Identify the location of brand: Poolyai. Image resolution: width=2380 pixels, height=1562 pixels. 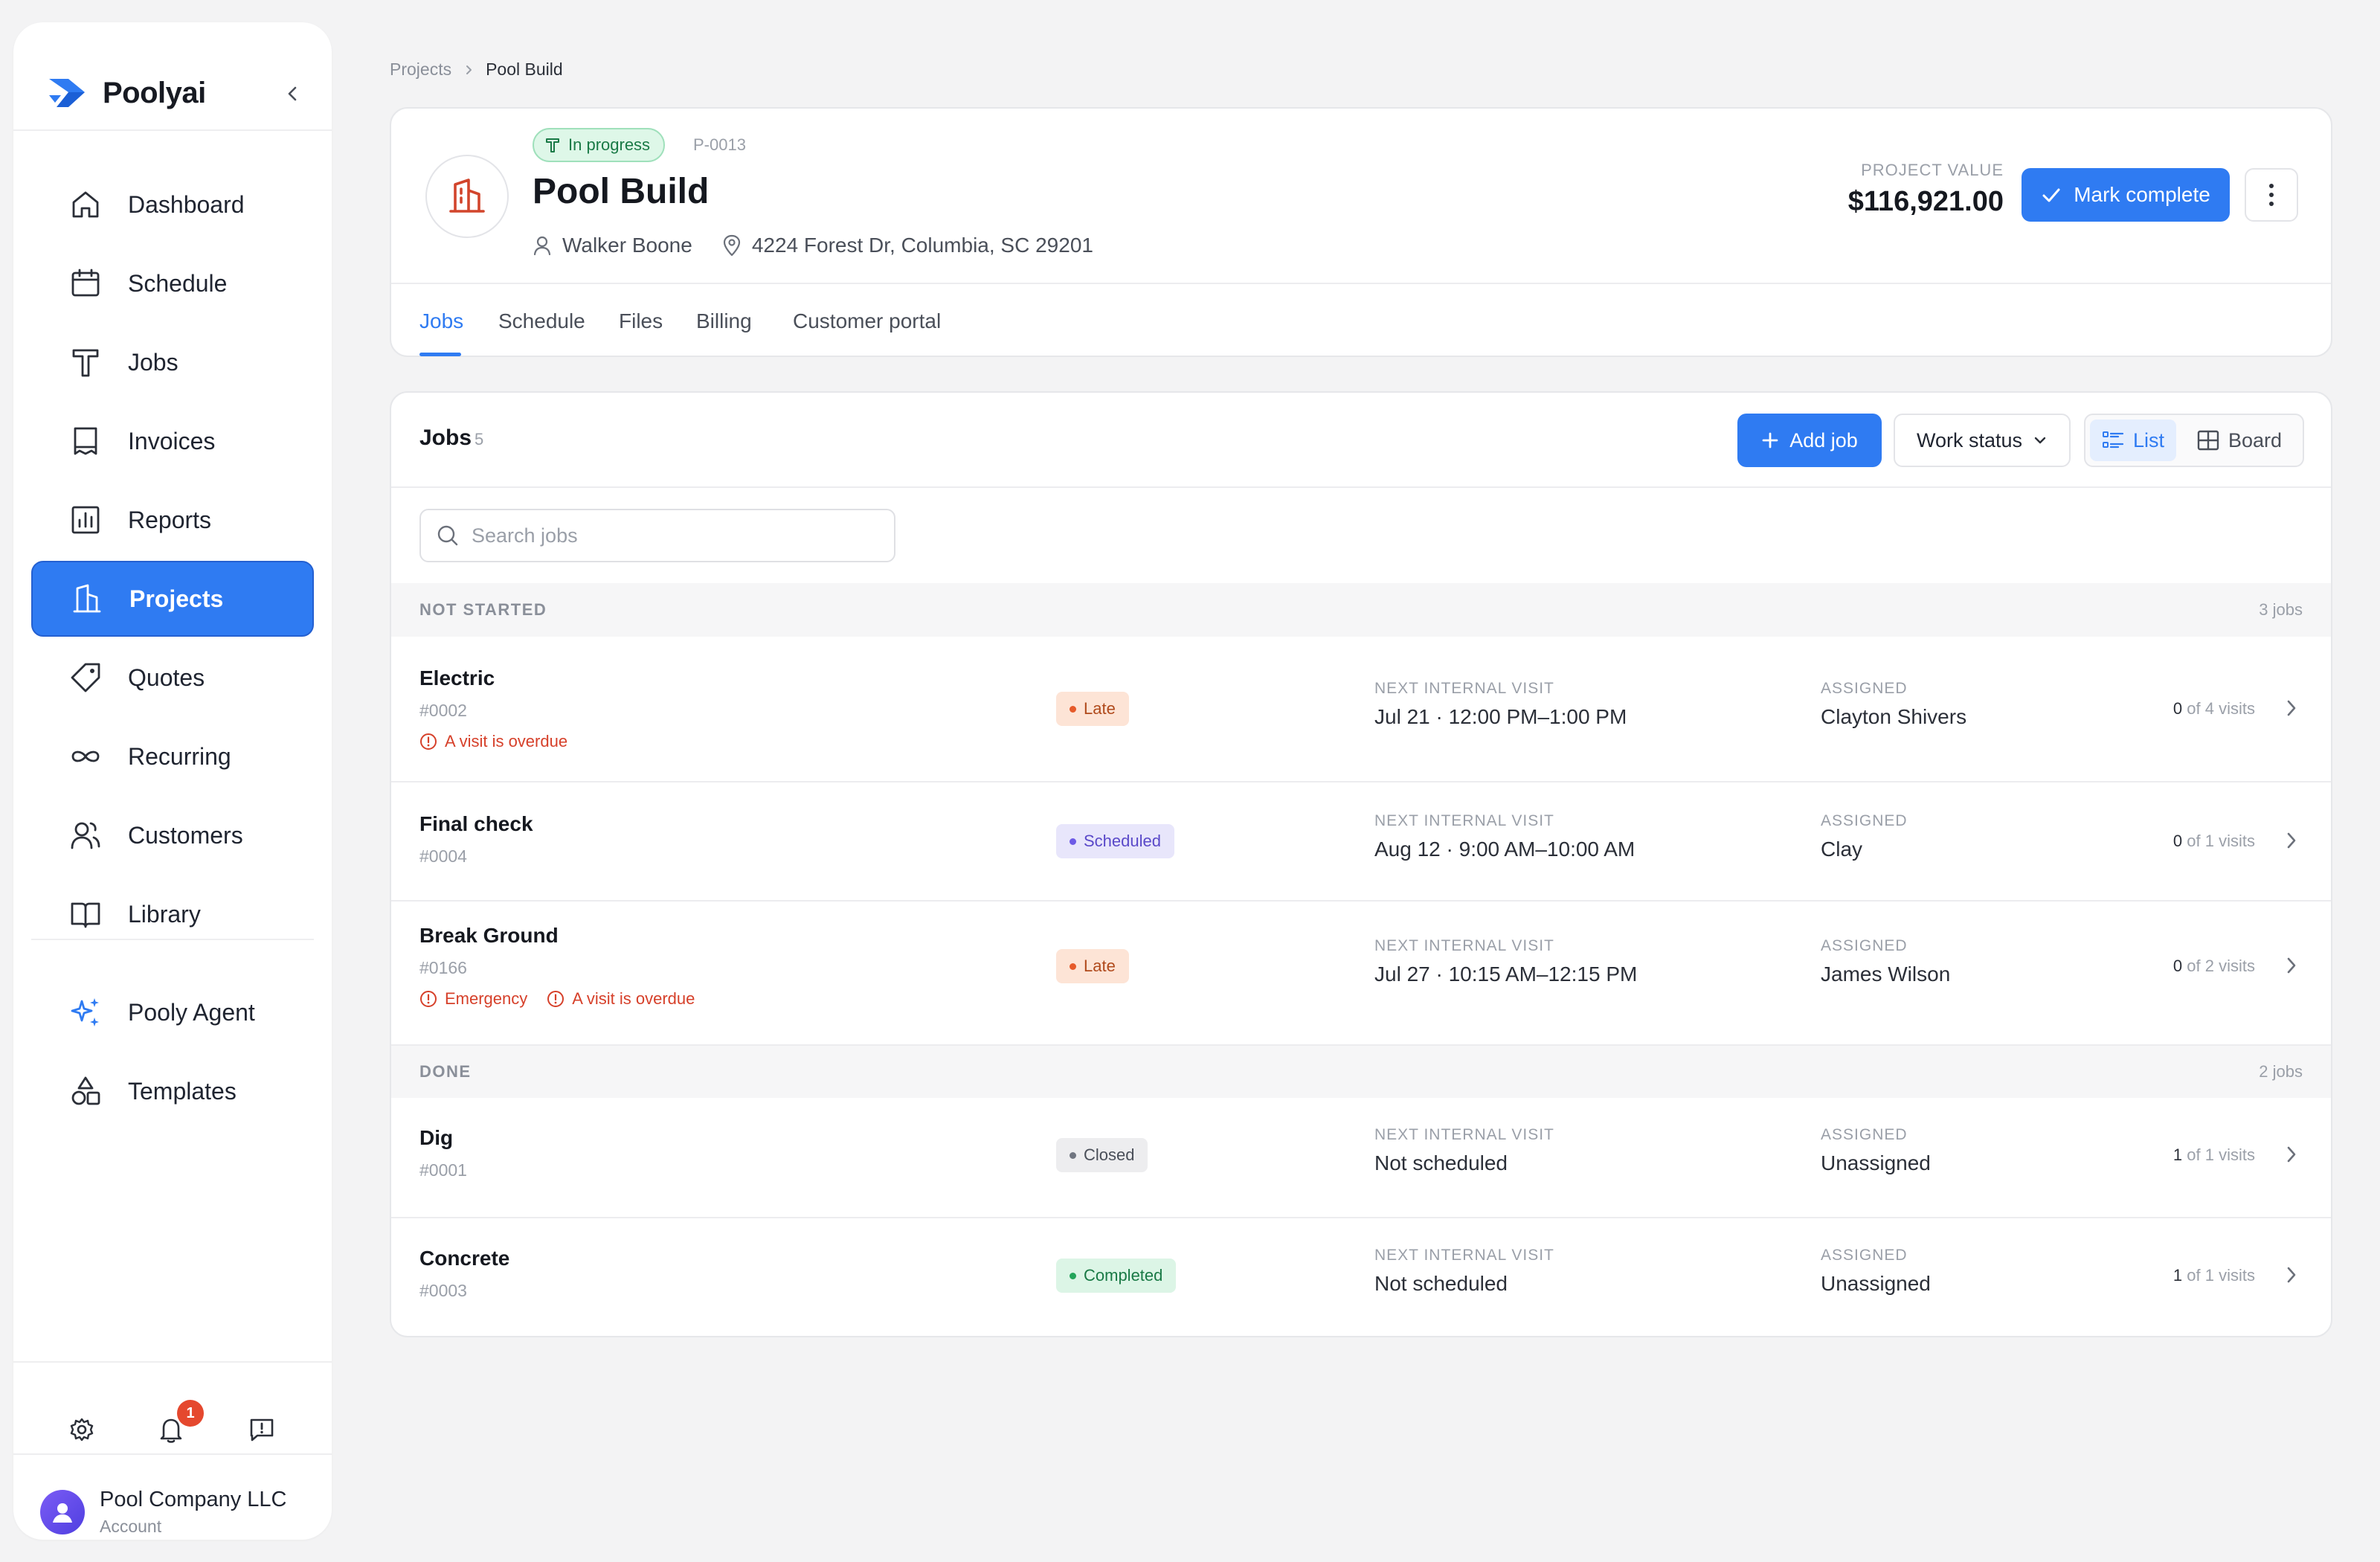
(126, 93).